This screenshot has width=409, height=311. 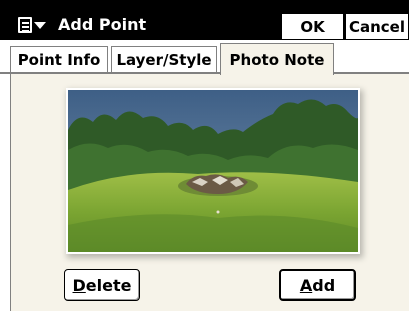 I want to click on tab-layer-style: Layer/Style, so click(x=164, y=60).